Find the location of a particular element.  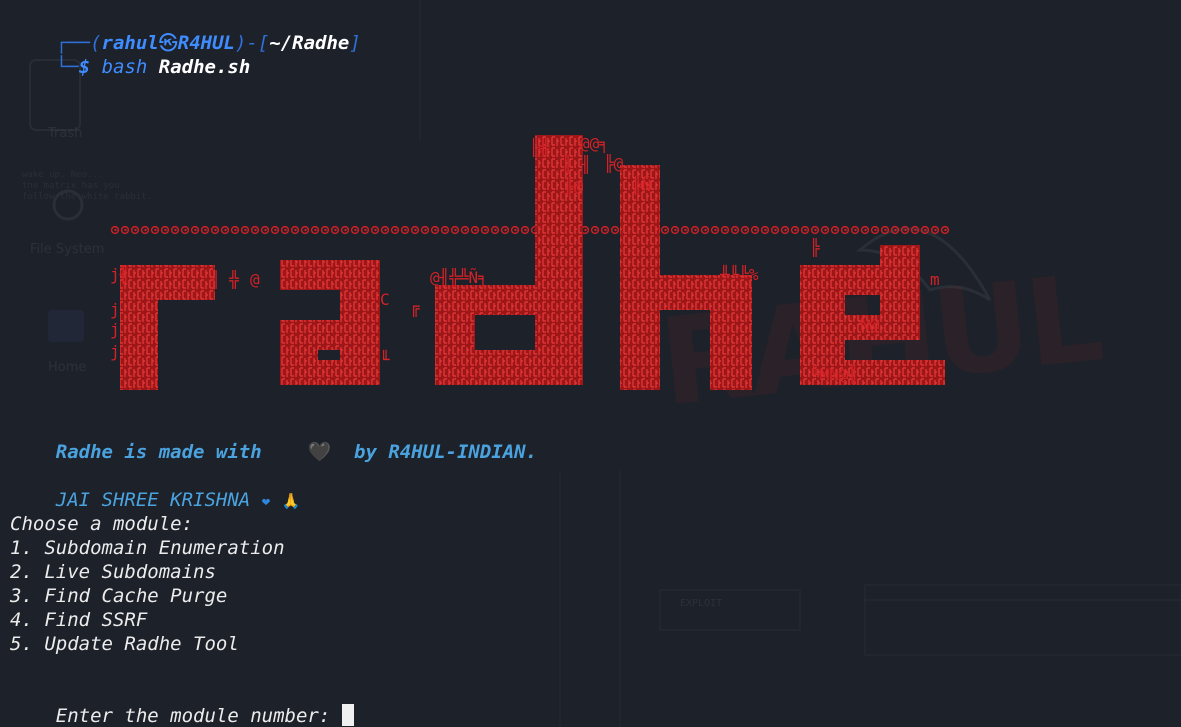

svg-text: @╢╬╩Ñ╕ is located at coordinates (459, 277).